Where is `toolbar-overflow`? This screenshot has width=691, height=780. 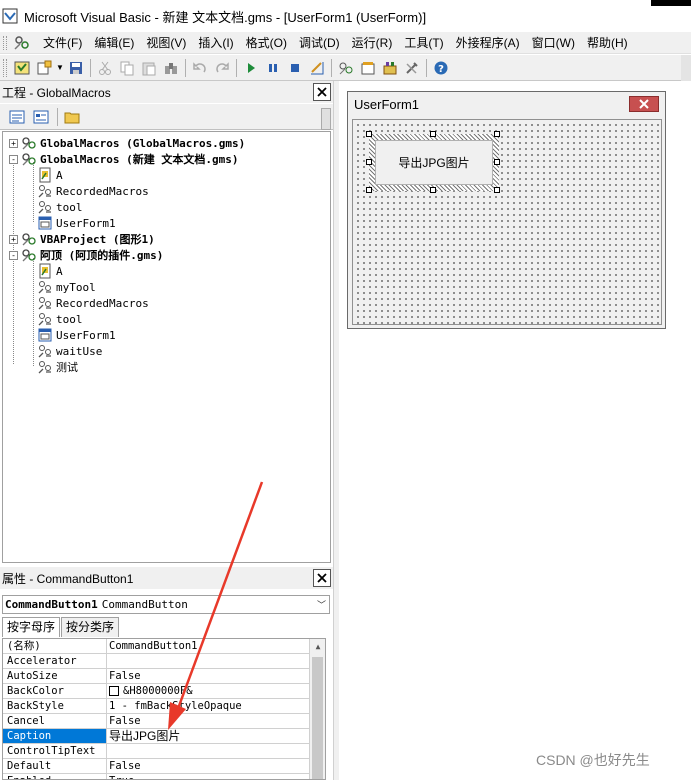 toolbar-overflow is located at coordinates (686, 68).